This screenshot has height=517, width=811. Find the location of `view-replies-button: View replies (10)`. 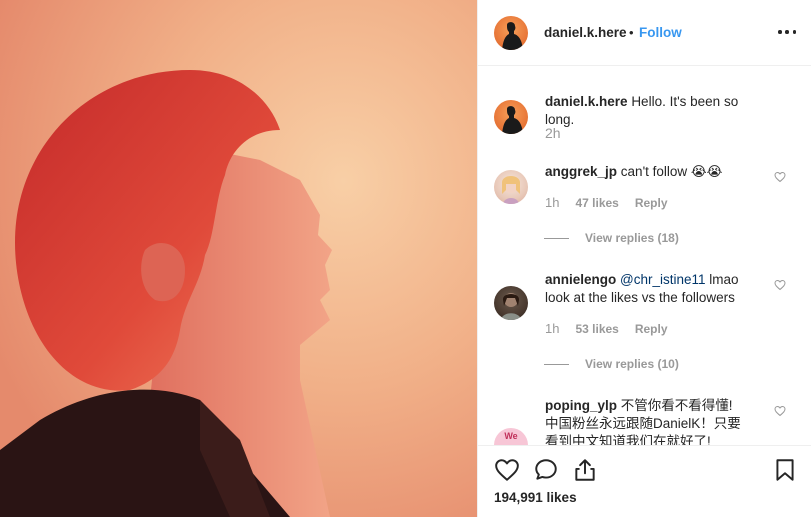

view-replies-button: View replies (10) is located at coordinates (611, 364).